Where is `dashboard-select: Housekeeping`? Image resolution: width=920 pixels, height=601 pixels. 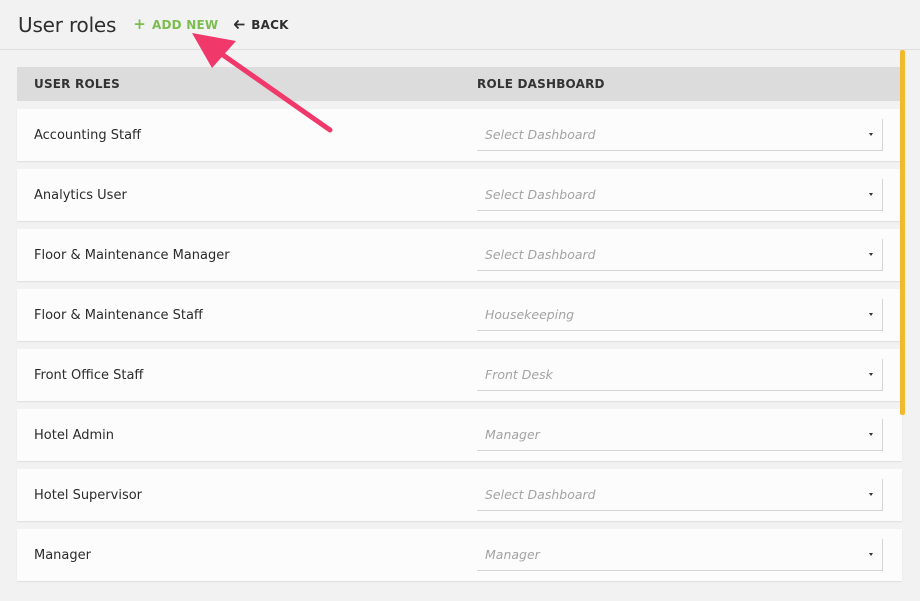 dashboard-select: Housekeeping is located at coordinates (680, 315).